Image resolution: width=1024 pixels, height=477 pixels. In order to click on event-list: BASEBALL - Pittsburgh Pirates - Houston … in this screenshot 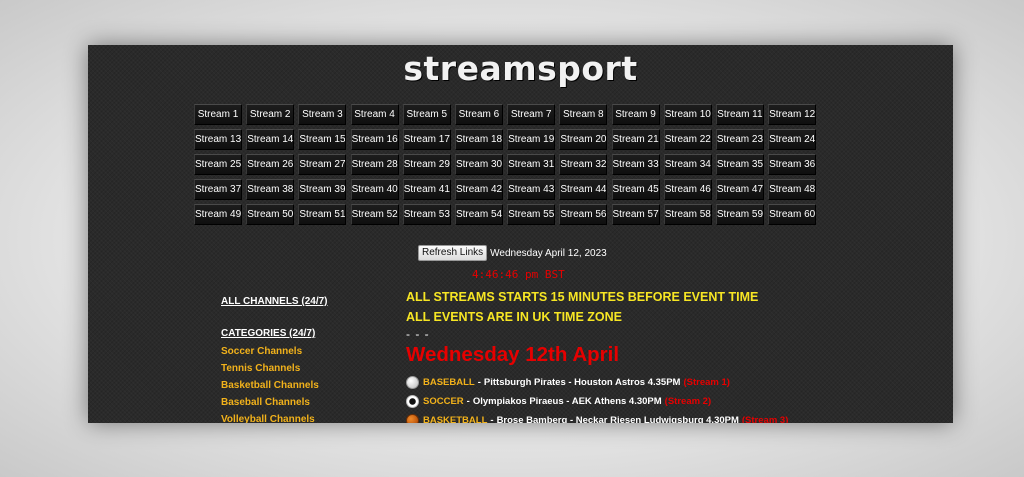, I will do `click(597, 398)`.